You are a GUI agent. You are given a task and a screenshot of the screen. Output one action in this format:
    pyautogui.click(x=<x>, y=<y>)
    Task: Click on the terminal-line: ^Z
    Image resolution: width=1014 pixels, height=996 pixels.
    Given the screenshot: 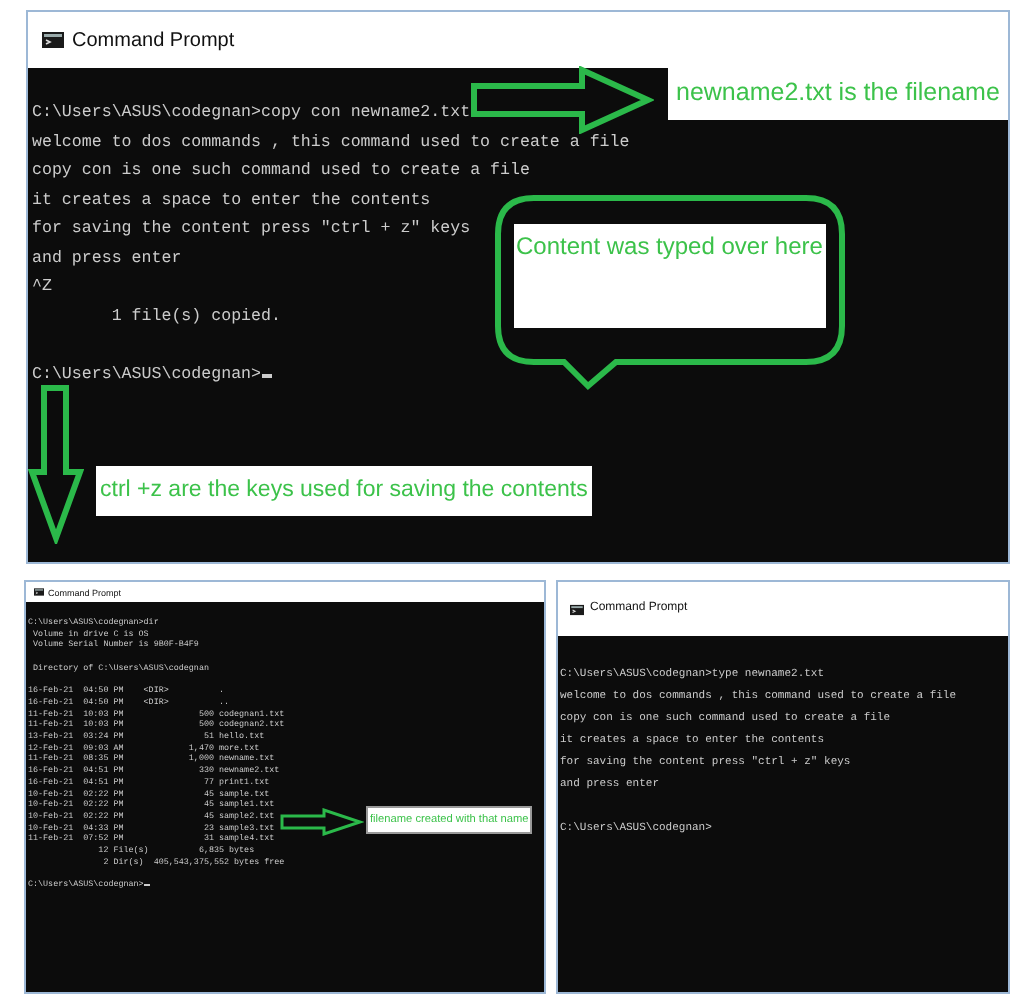 What is the action you would take?
    pyautogui.click(x=42, y=288)
    